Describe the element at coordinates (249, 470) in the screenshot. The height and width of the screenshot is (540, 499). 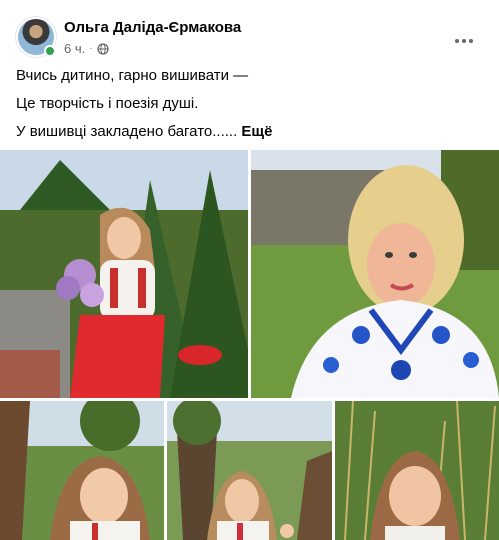
I see `photo-girl-tree-center` at that location.